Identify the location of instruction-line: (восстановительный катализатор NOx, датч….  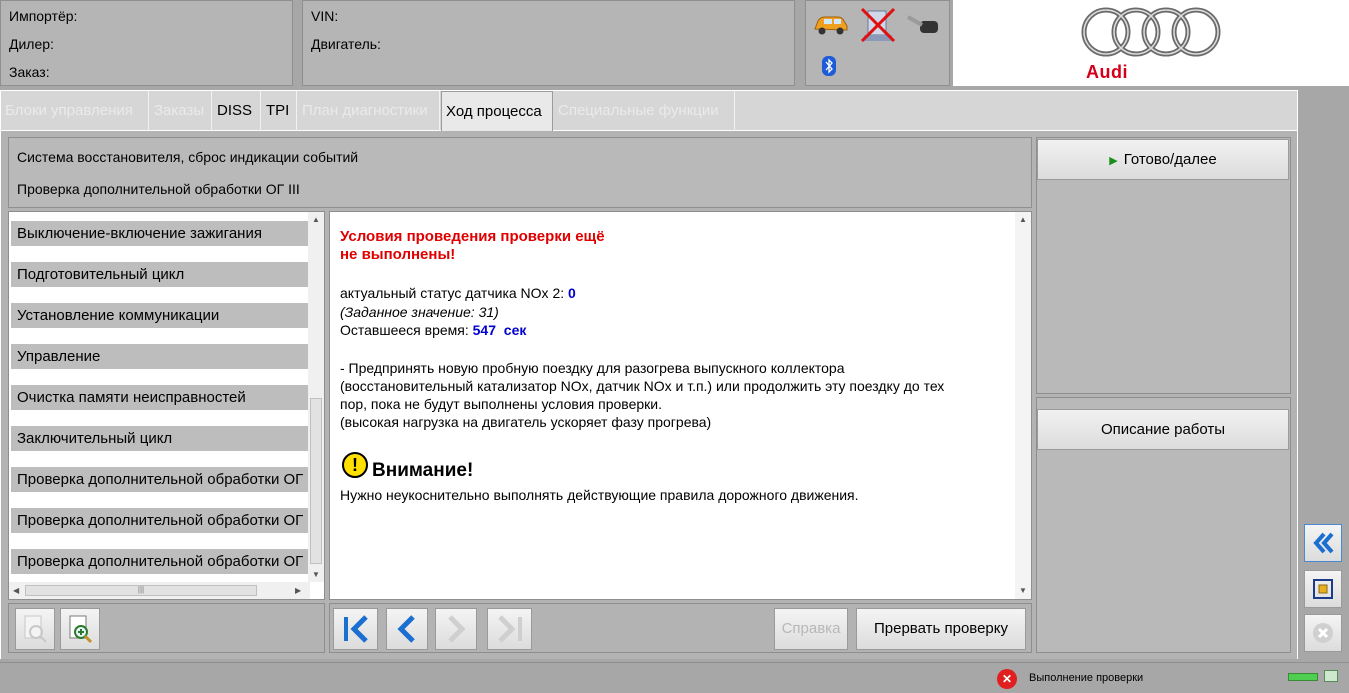
(642, 386).